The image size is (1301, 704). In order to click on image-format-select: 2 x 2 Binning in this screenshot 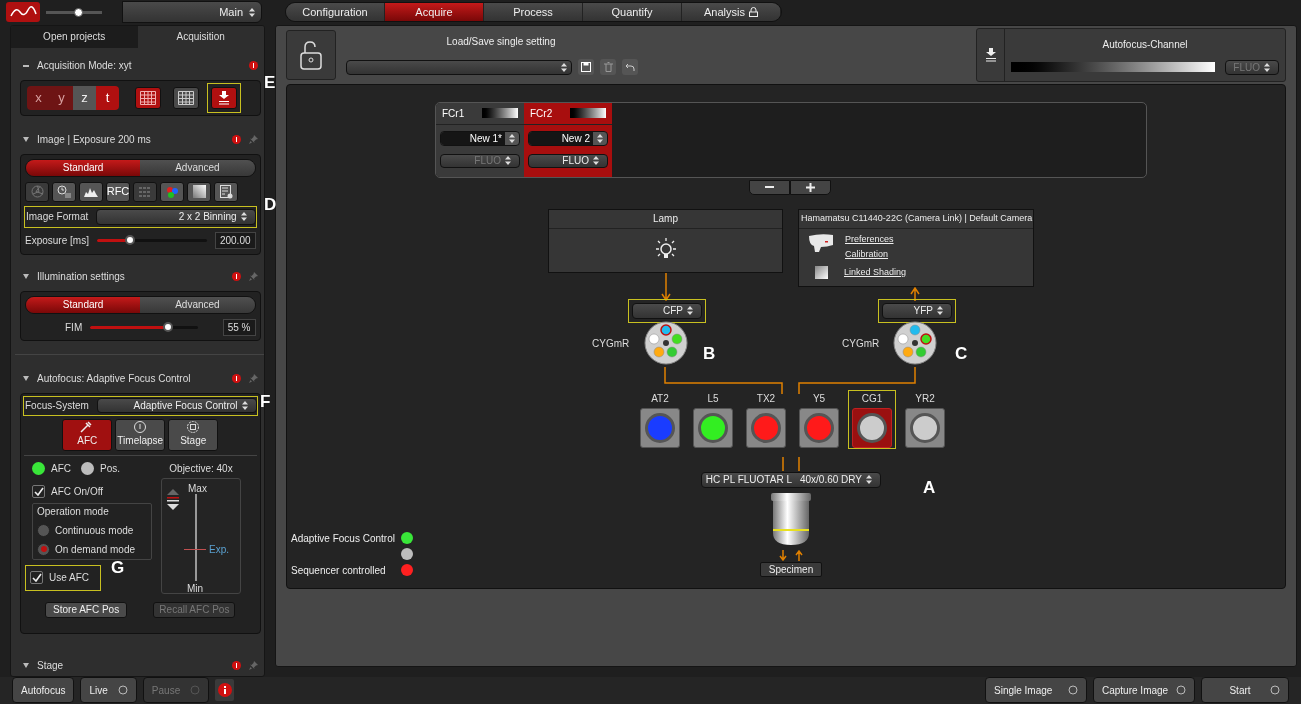, I will do `click(176, 216)`.